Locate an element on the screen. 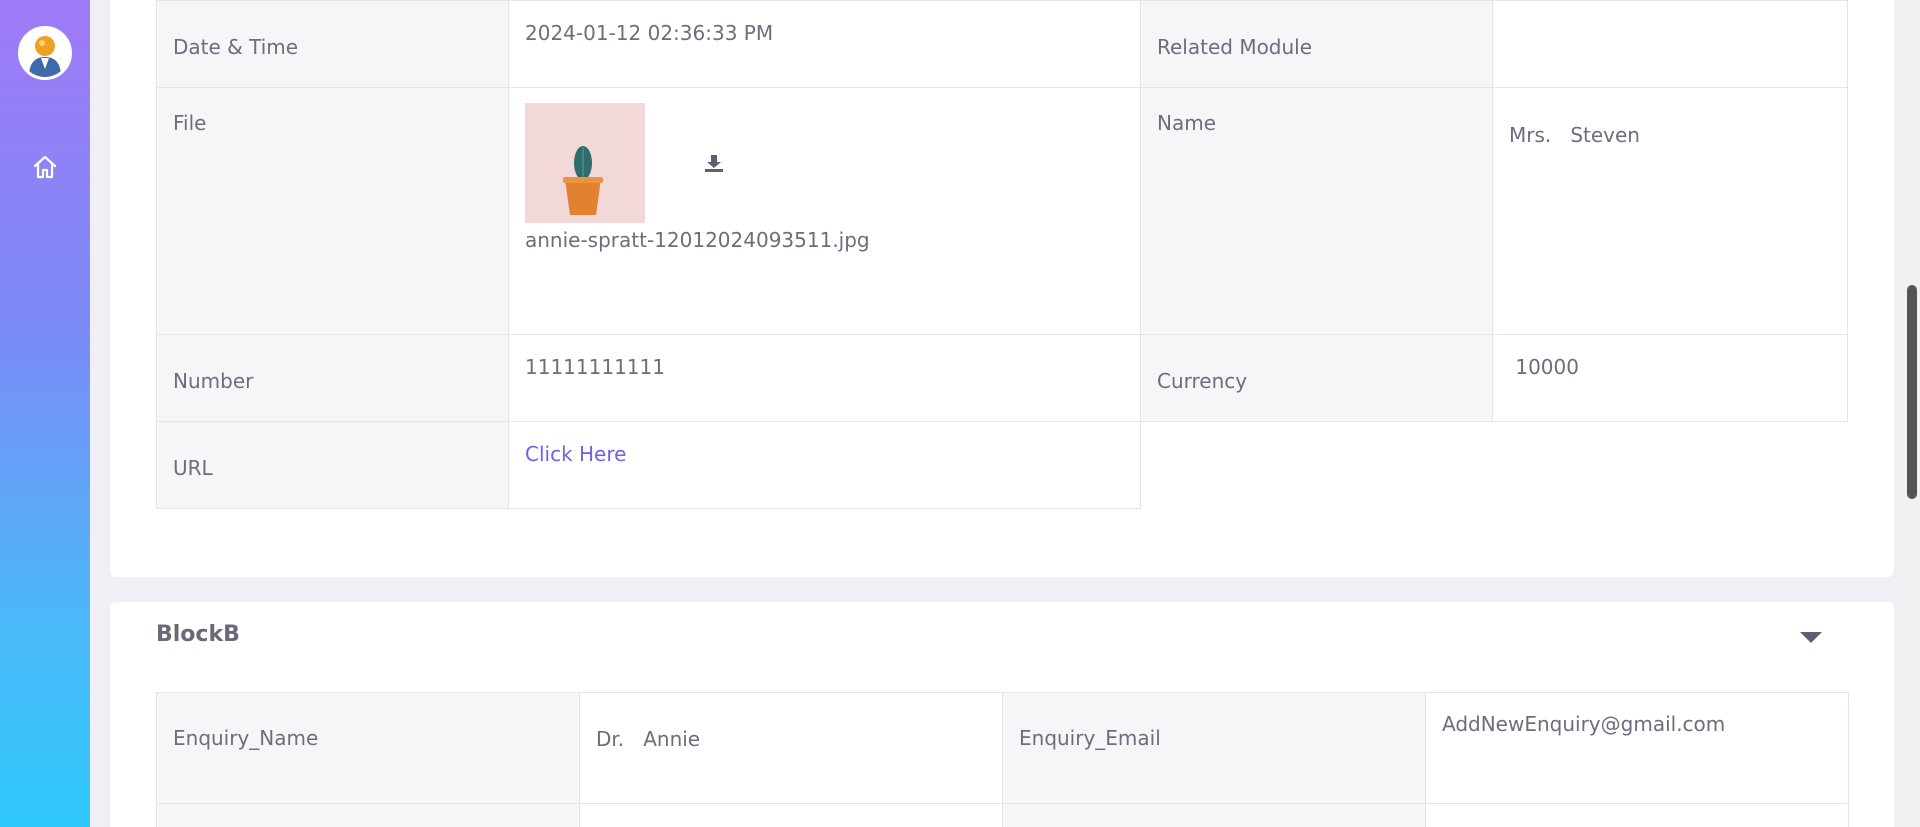 This screenshot has height=827, width=1920. label-cell: Enquiry_Name is located at coordinates (368, 748).